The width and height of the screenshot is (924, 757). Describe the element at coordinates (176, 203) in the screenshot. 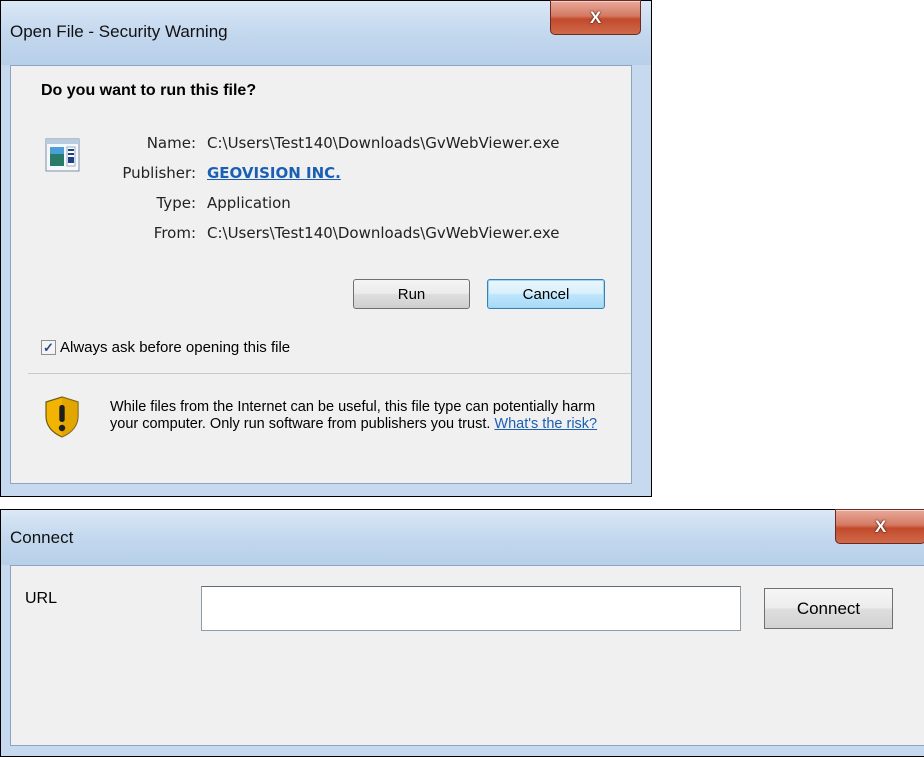

I see `type-label: Type:` at that location.